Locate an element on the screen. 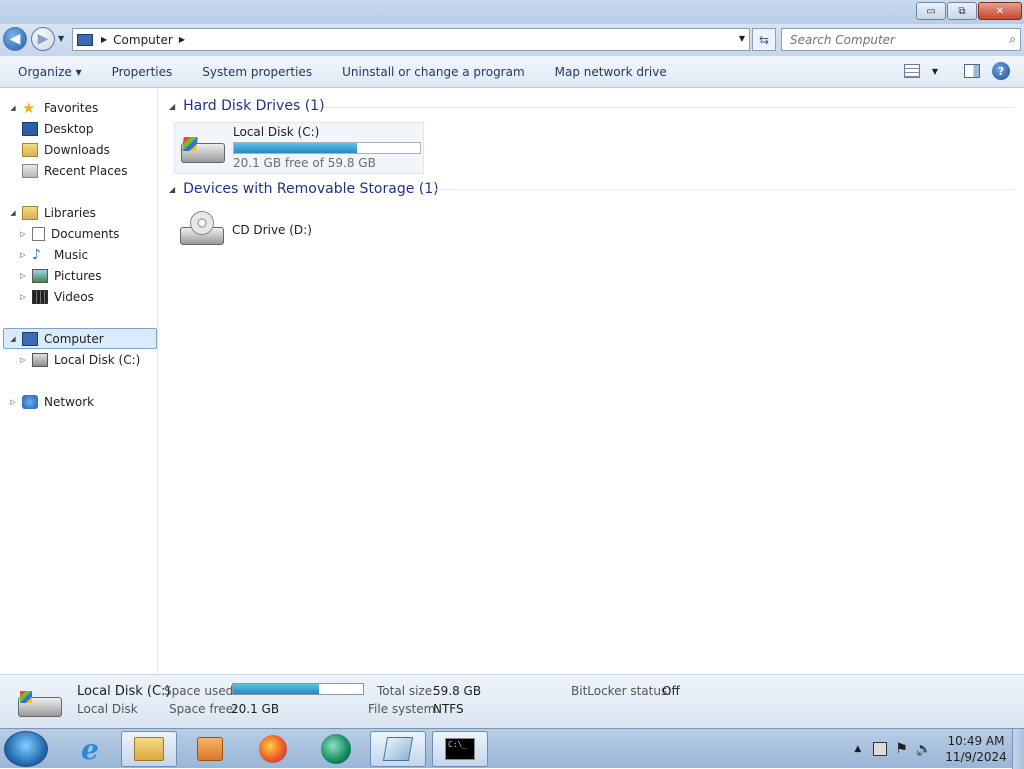 The image size is (1024, 769). folder-icon is located at coordinates (149, 749).